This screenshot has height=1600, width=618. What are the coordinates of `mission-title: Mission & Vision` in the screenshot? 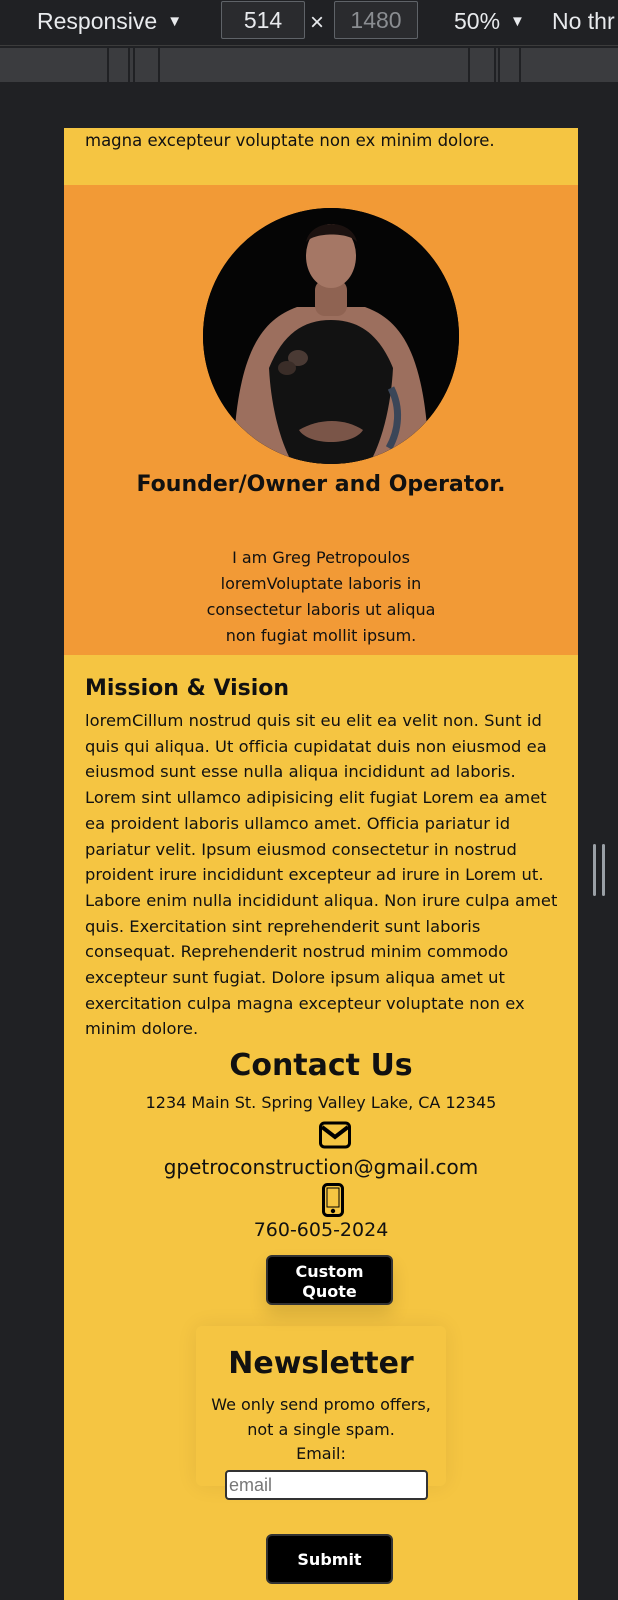 It's located at (187, 688).